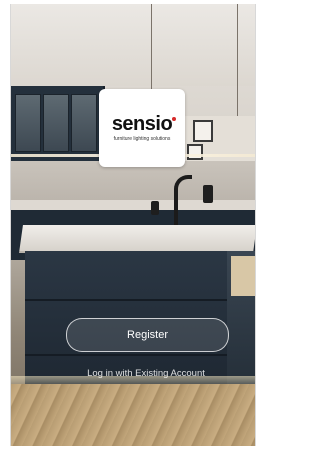 This screenshot has height=454, width=320. What do you see at coordinates (133, 415) in the screenshot?
I see `wood-floor` at bounding box center [133, 415].